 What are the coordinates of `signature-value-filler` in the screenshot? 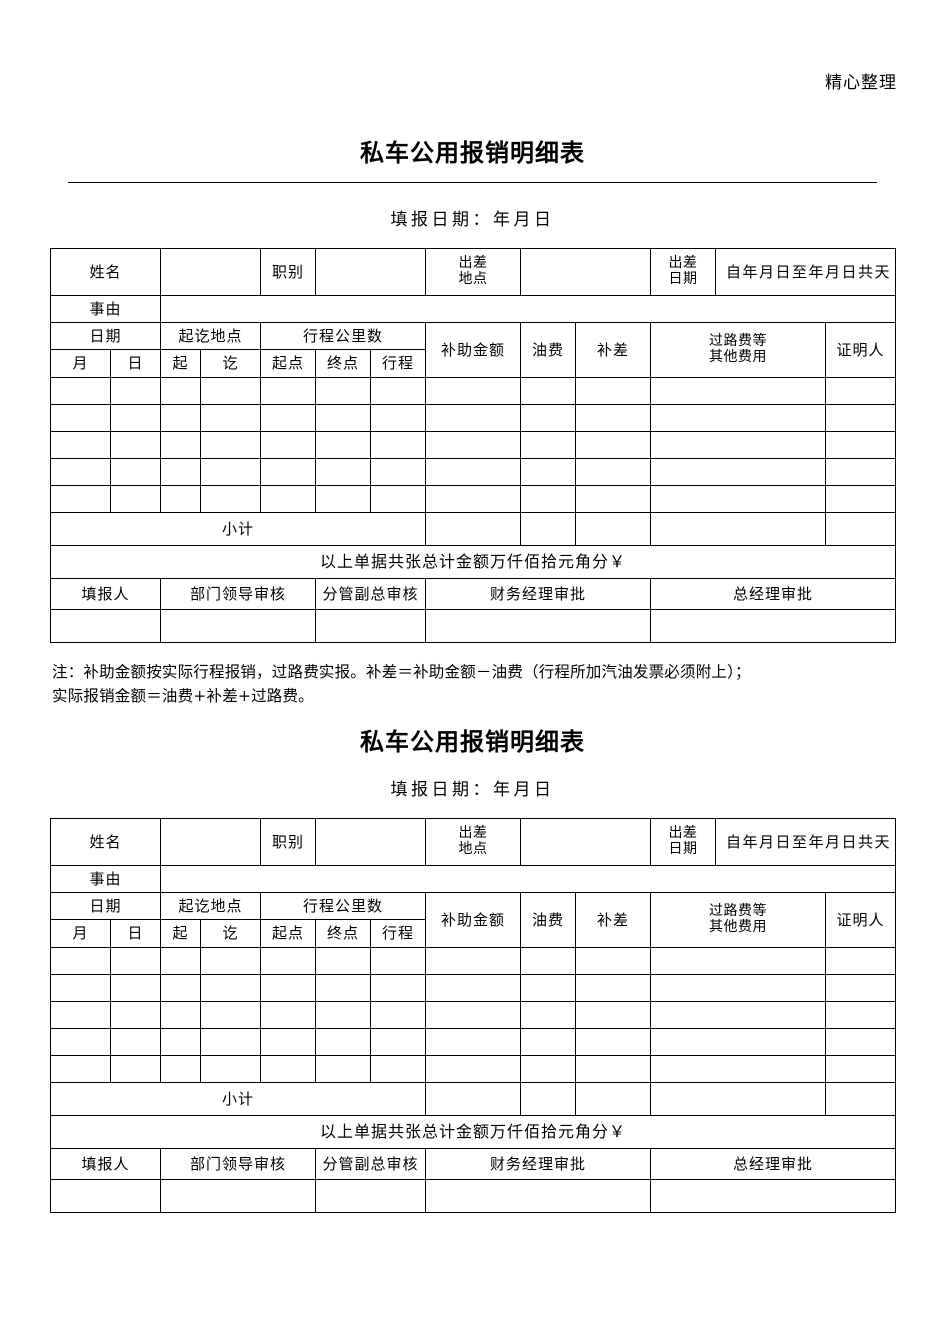 It's located at (105, 1196).